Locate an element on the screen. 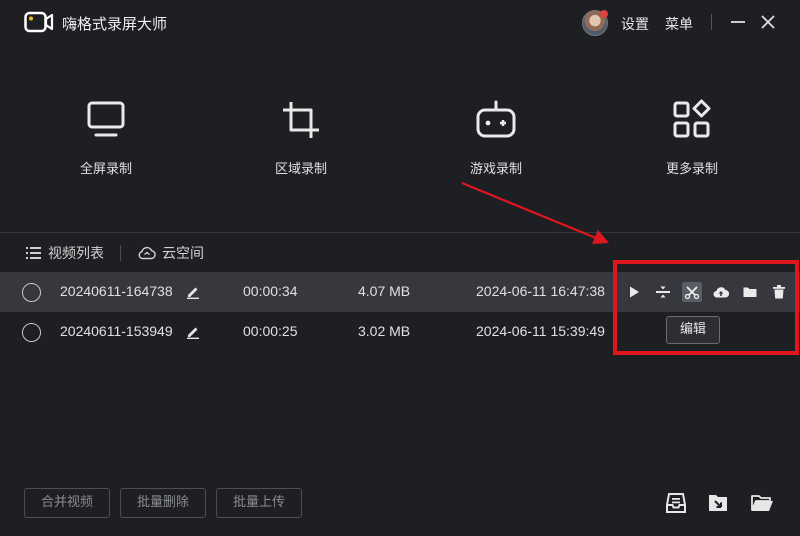 This screenshot has width=800, height=536. merge-videos-button: 合并视频 is located at coordinates (67, 503).